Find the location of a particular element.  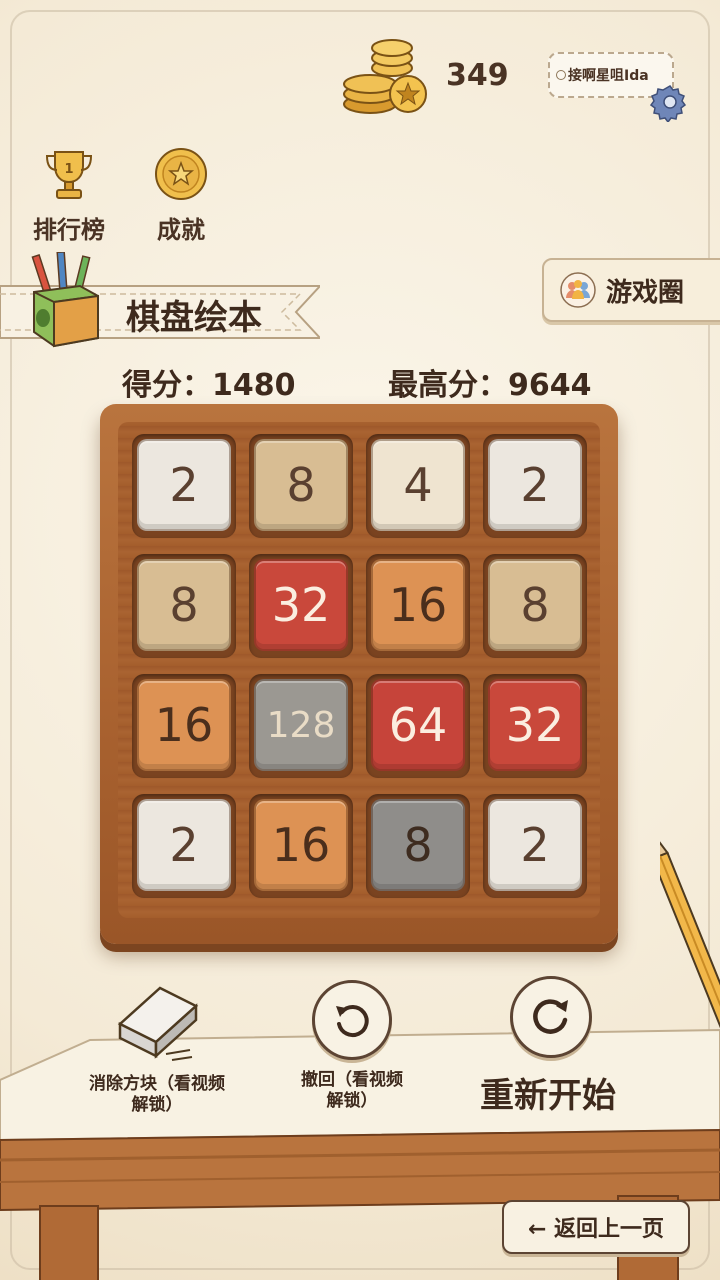

medal-icon is located at coordinates (181, 174).